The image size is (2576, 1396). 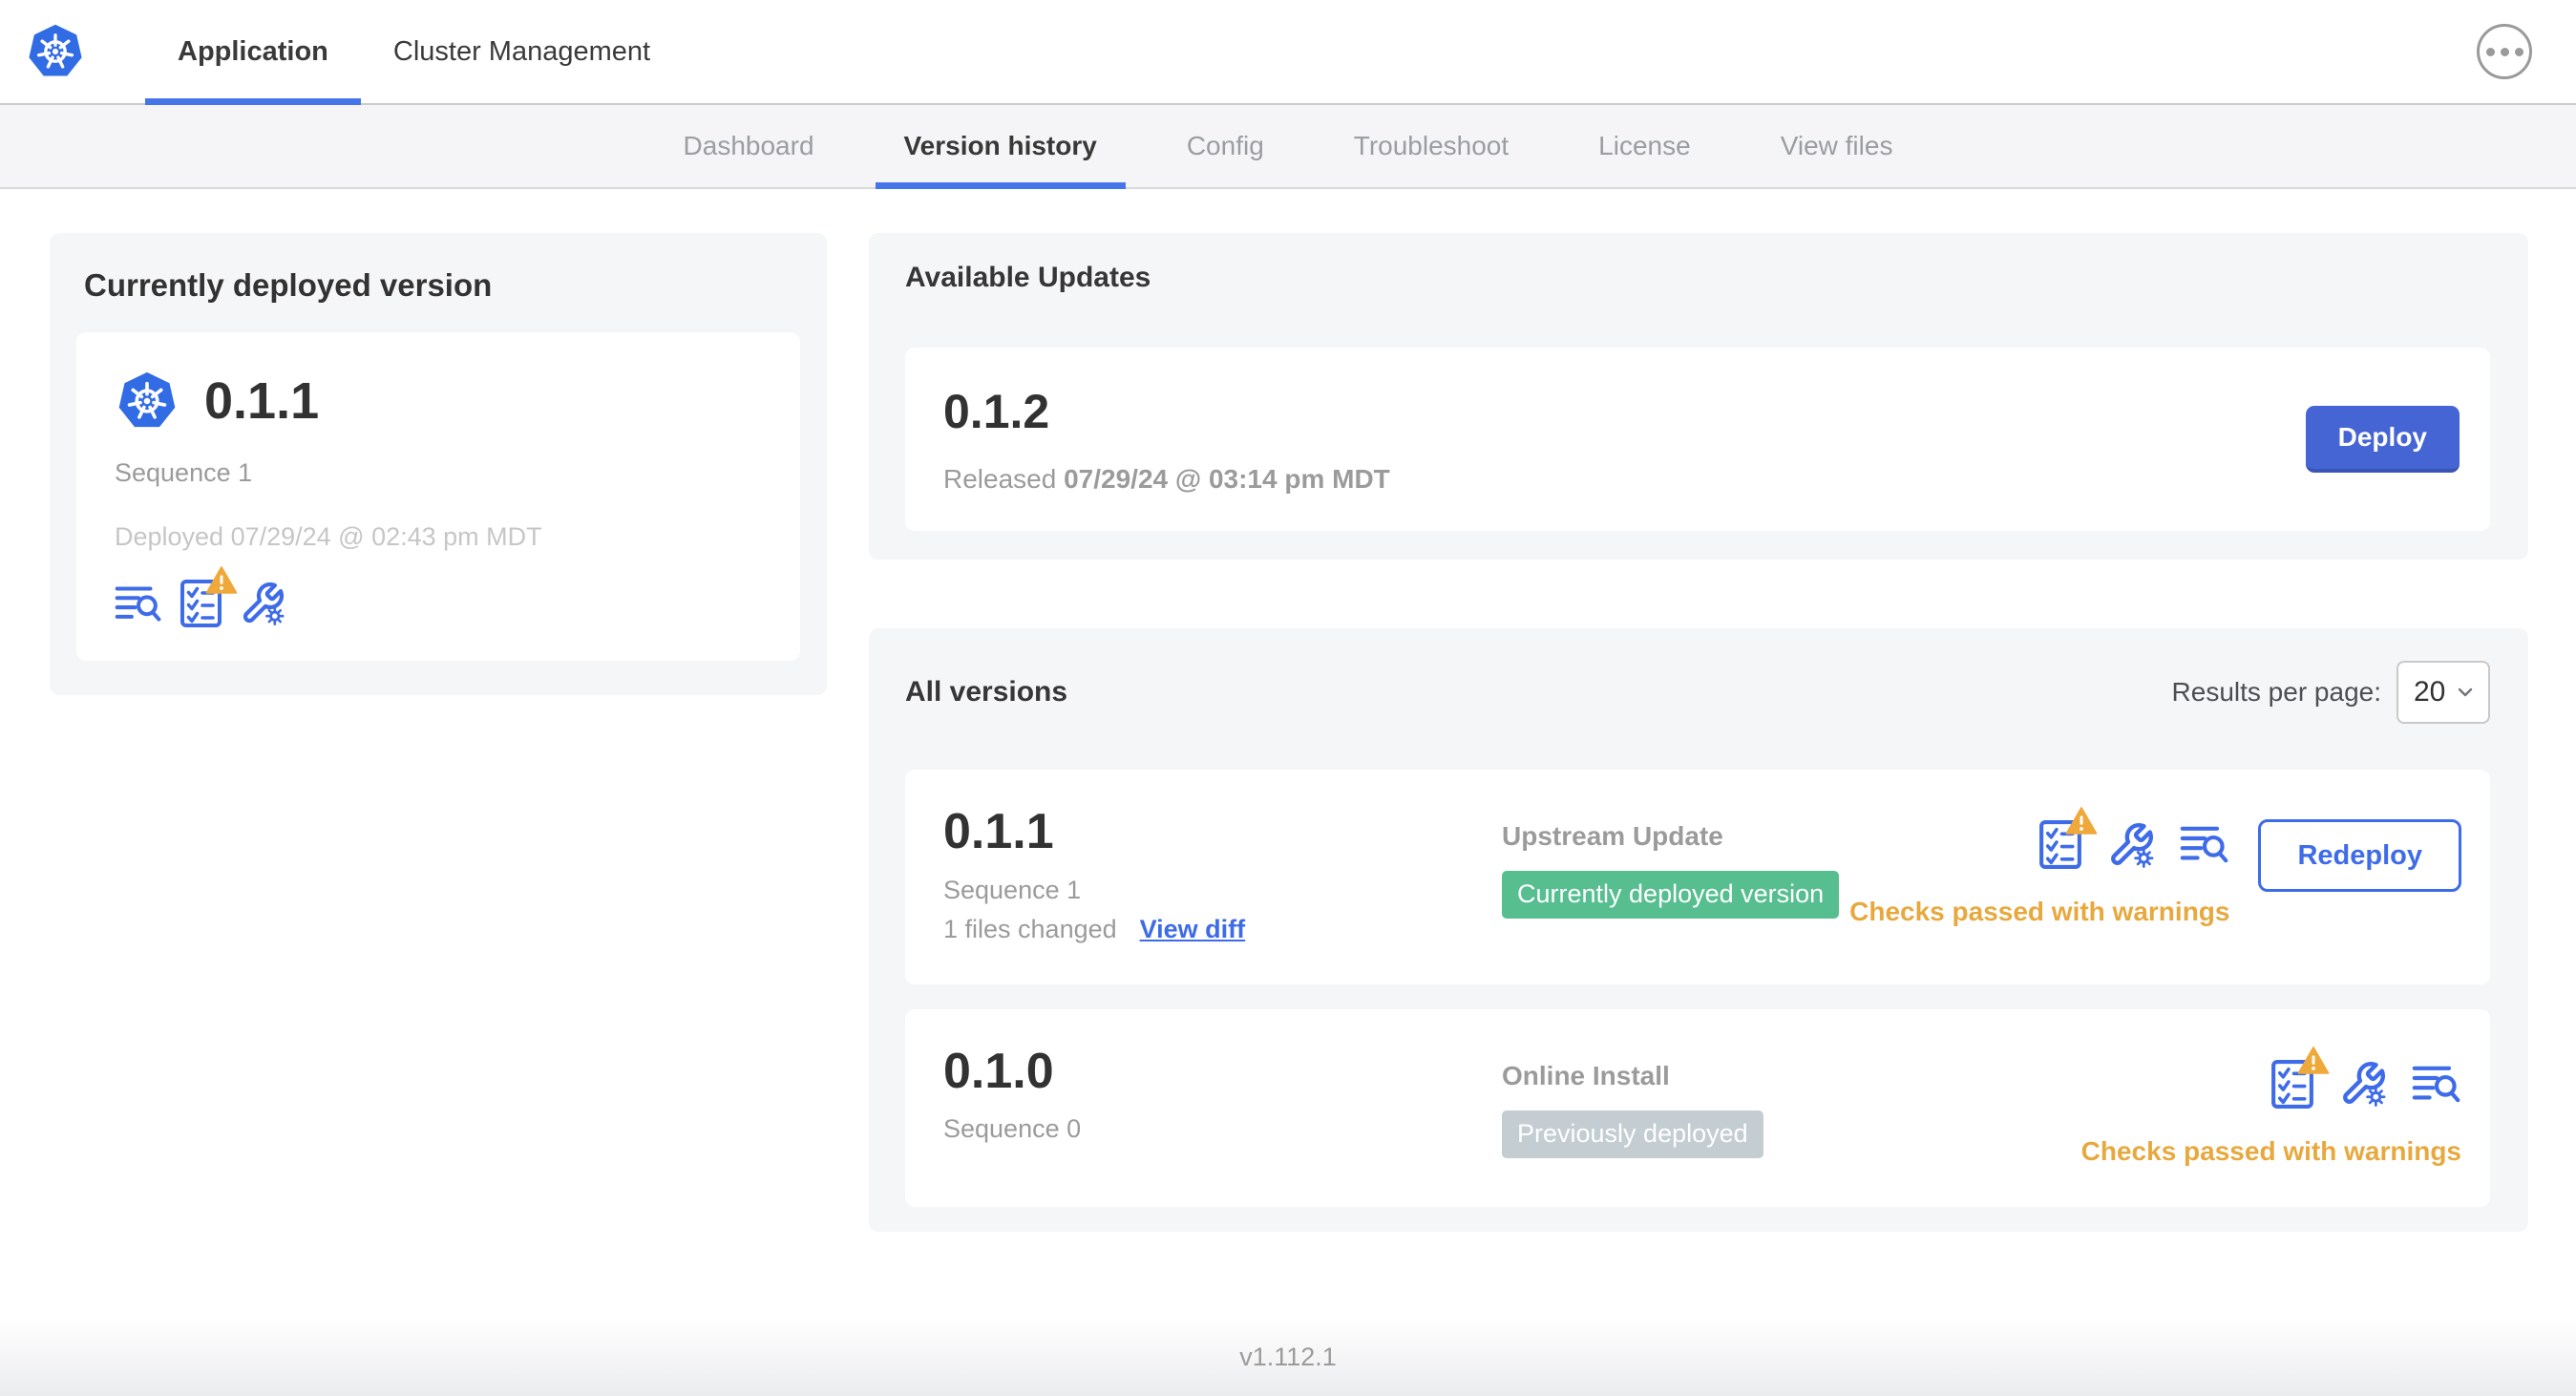 What do you see at coordinates (328, 536) in the screenshot?
I see `deployed-timestamp: Deployed 07/29/24 @ 02:43 pm MDT` at bounding box center [328, 536].